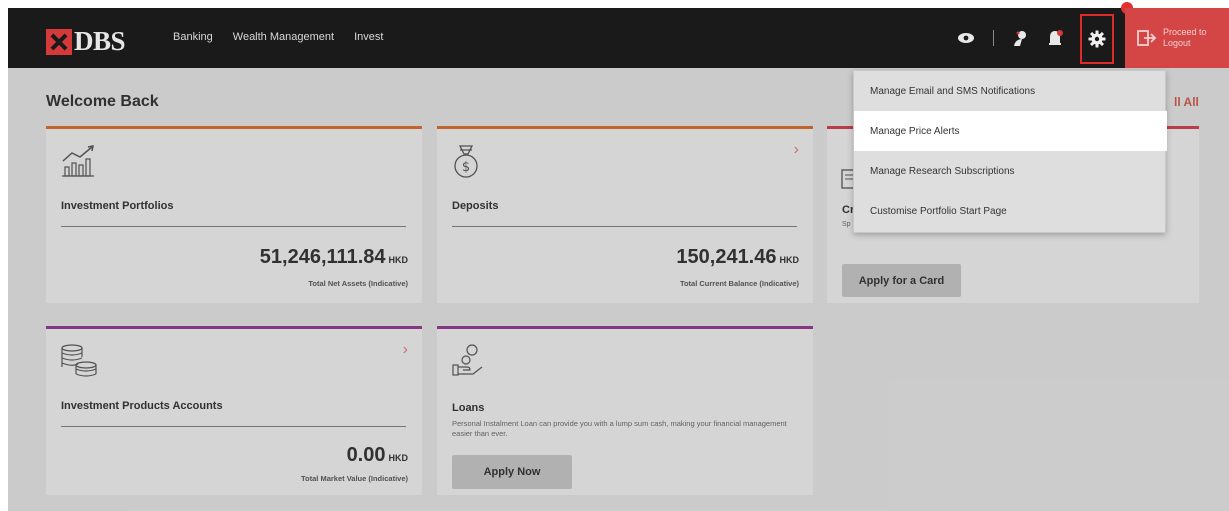 The height and width of the screenshot is (511, 1229). Describe the element at coordinates (1021, 38) in the screenshot. I see `user-support-icon` at that location.